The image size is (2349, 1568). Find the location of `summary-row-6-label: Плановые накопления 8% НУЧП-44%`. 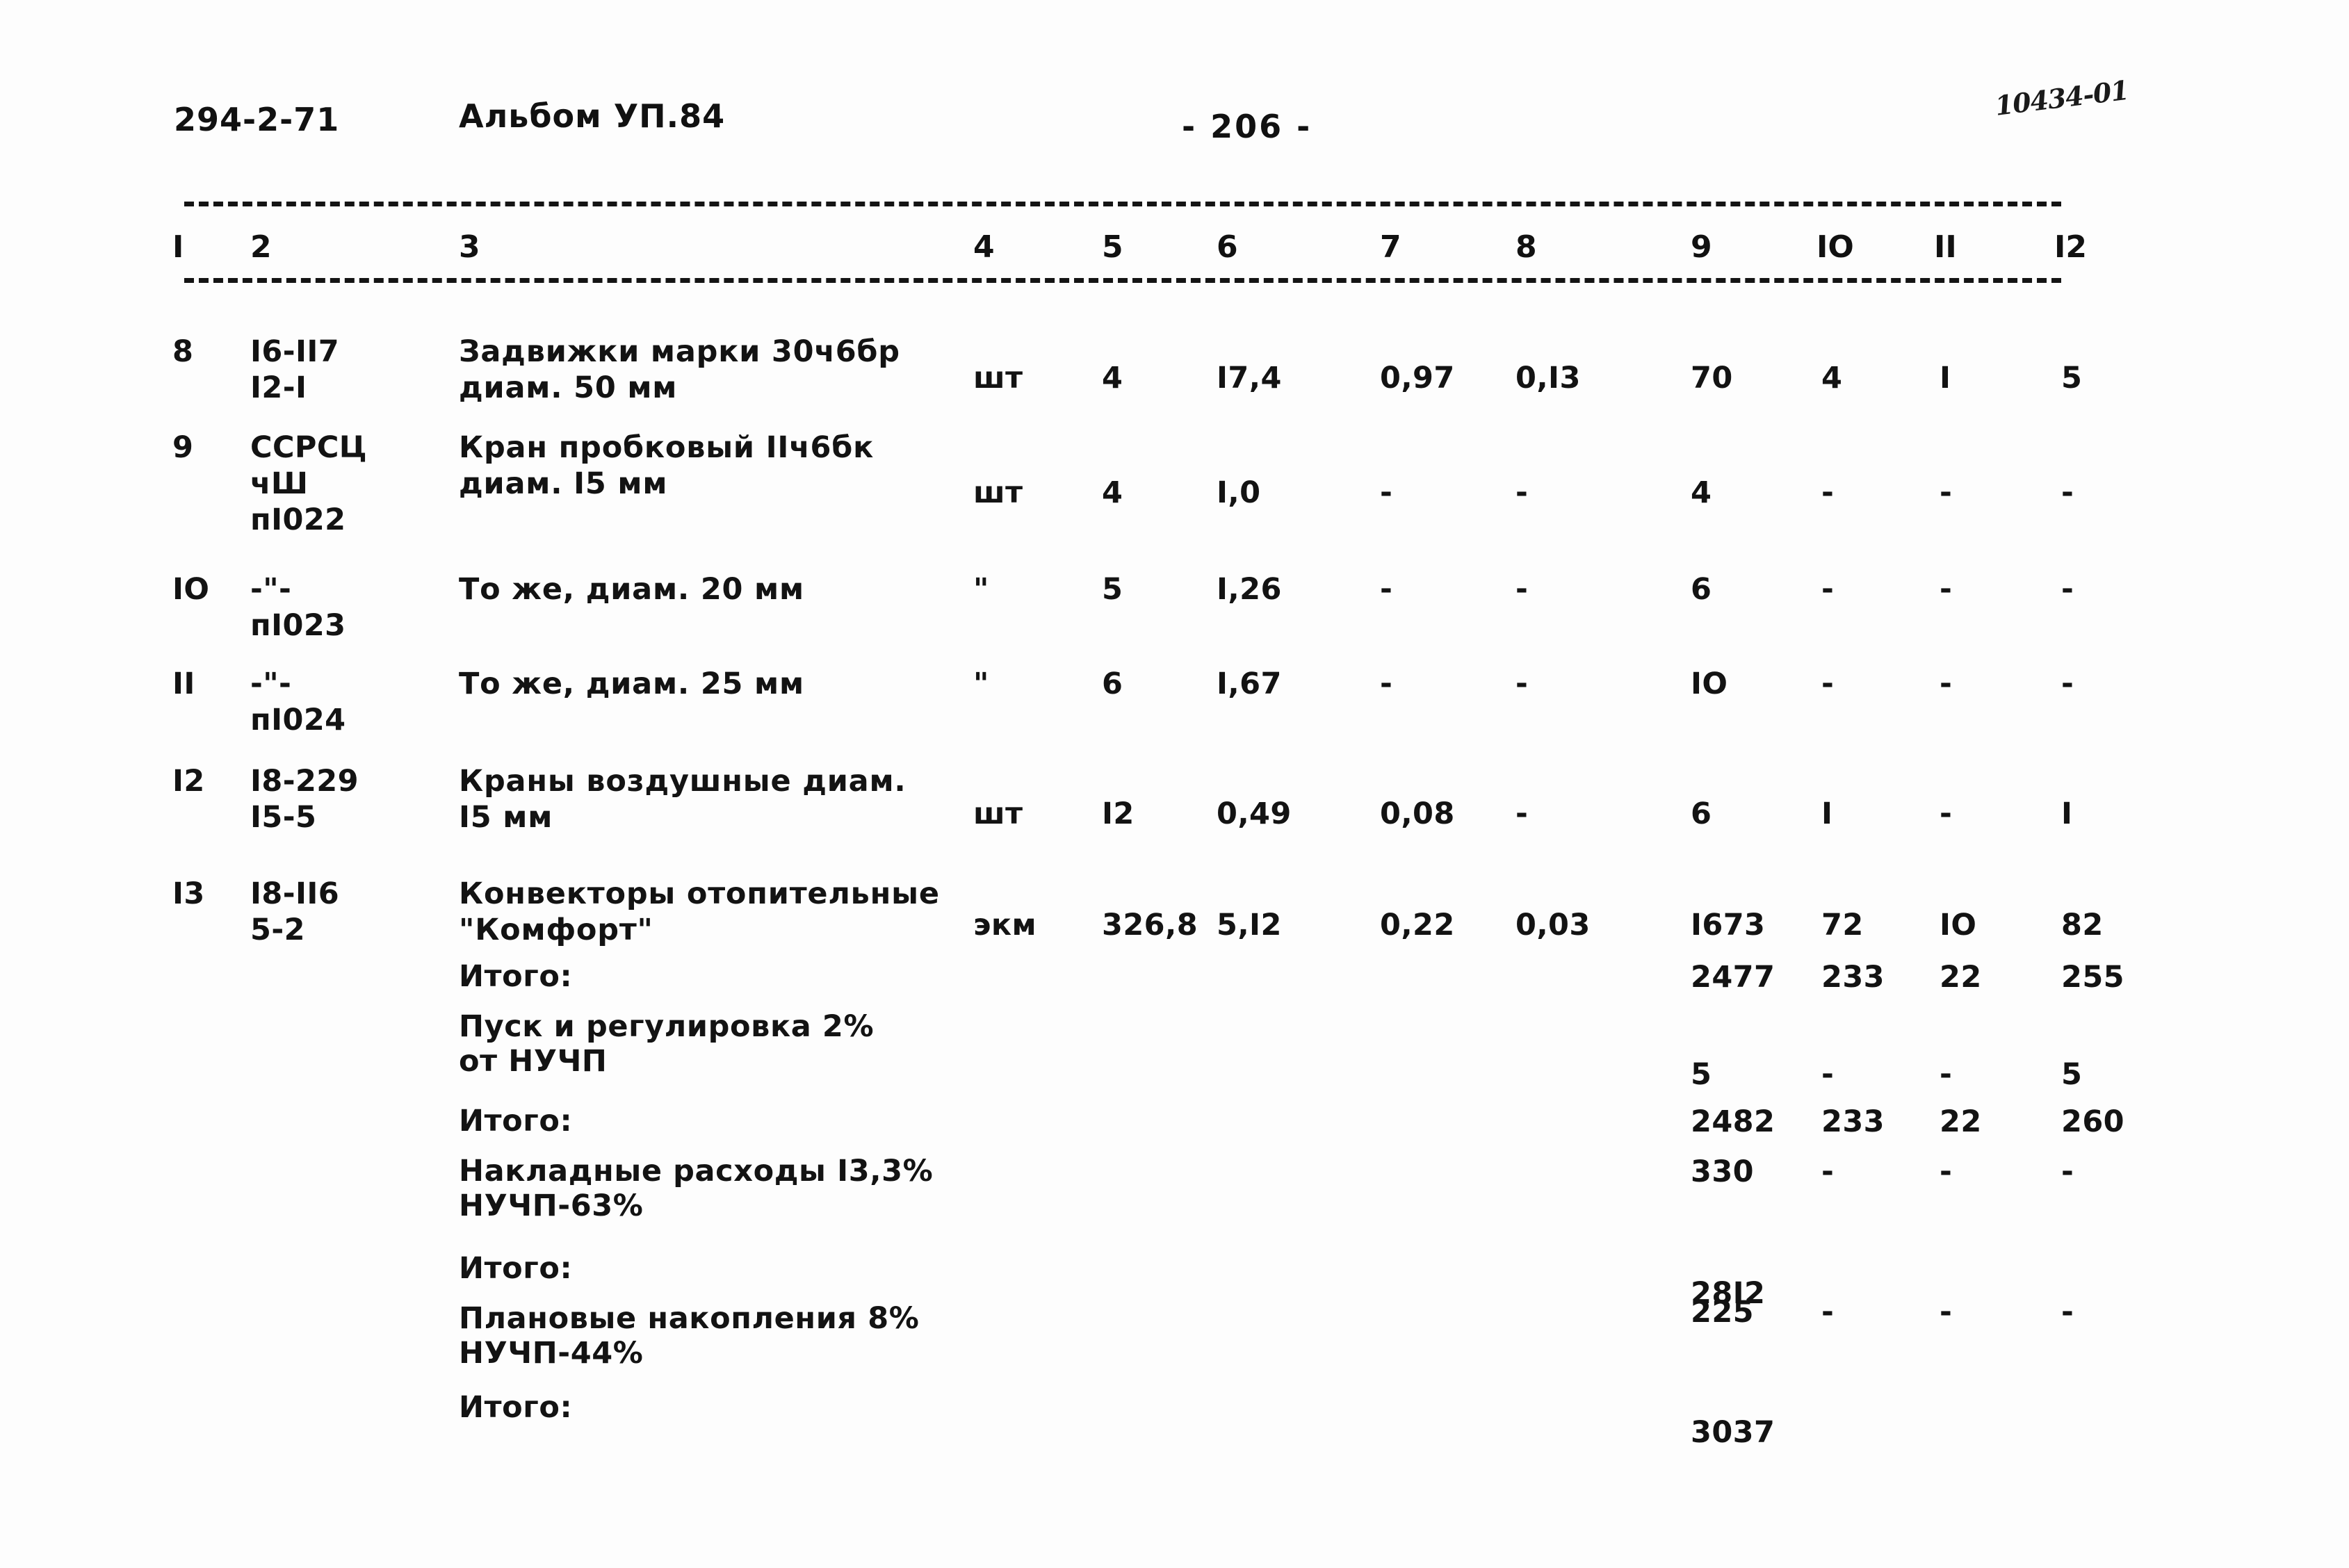

summary-row-6-label: Плановые накопления 8% НУЧП-44% is located at coordinates (689, 1336).